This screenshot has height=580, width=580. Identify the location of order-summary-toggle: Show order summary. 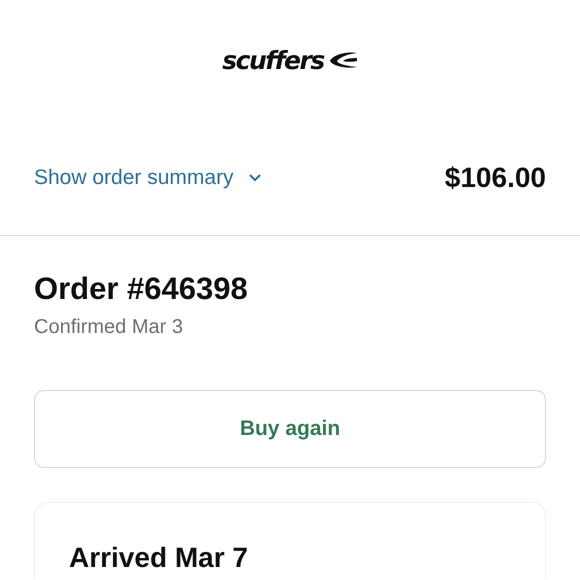
(148, 178).